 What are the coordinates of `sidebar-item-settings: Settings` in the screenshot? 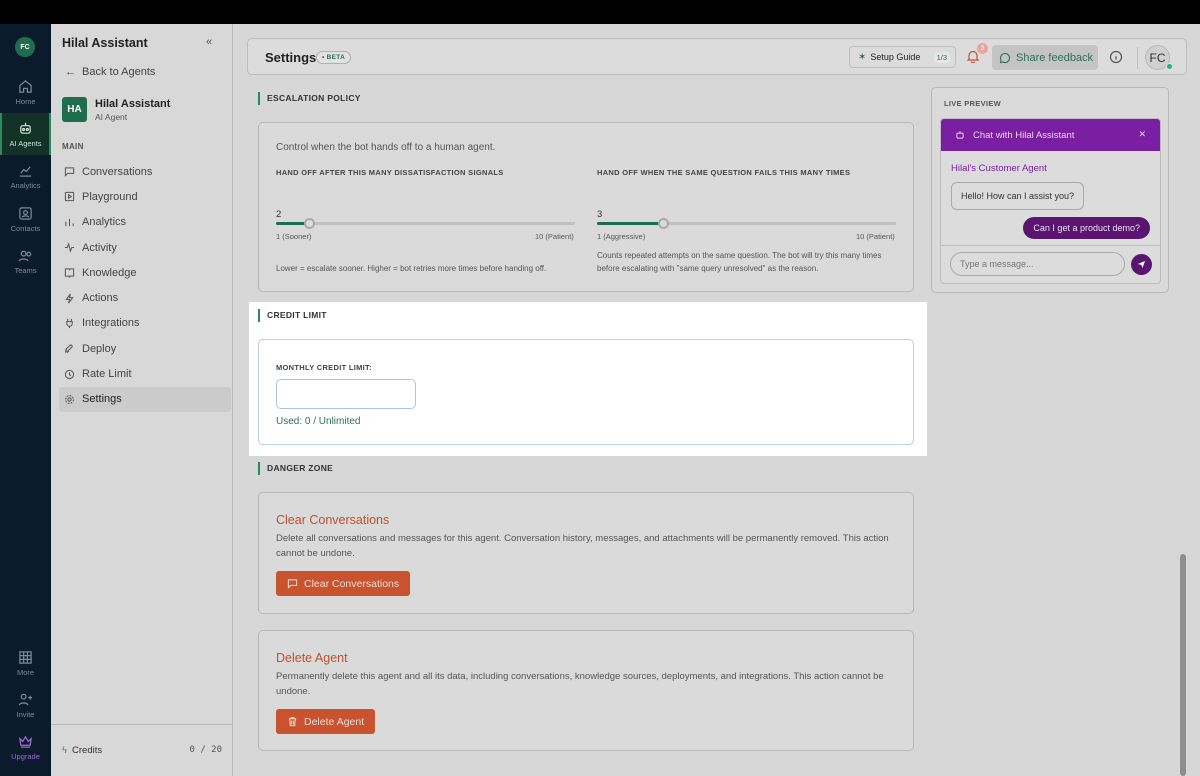 It's located at (145, 399).